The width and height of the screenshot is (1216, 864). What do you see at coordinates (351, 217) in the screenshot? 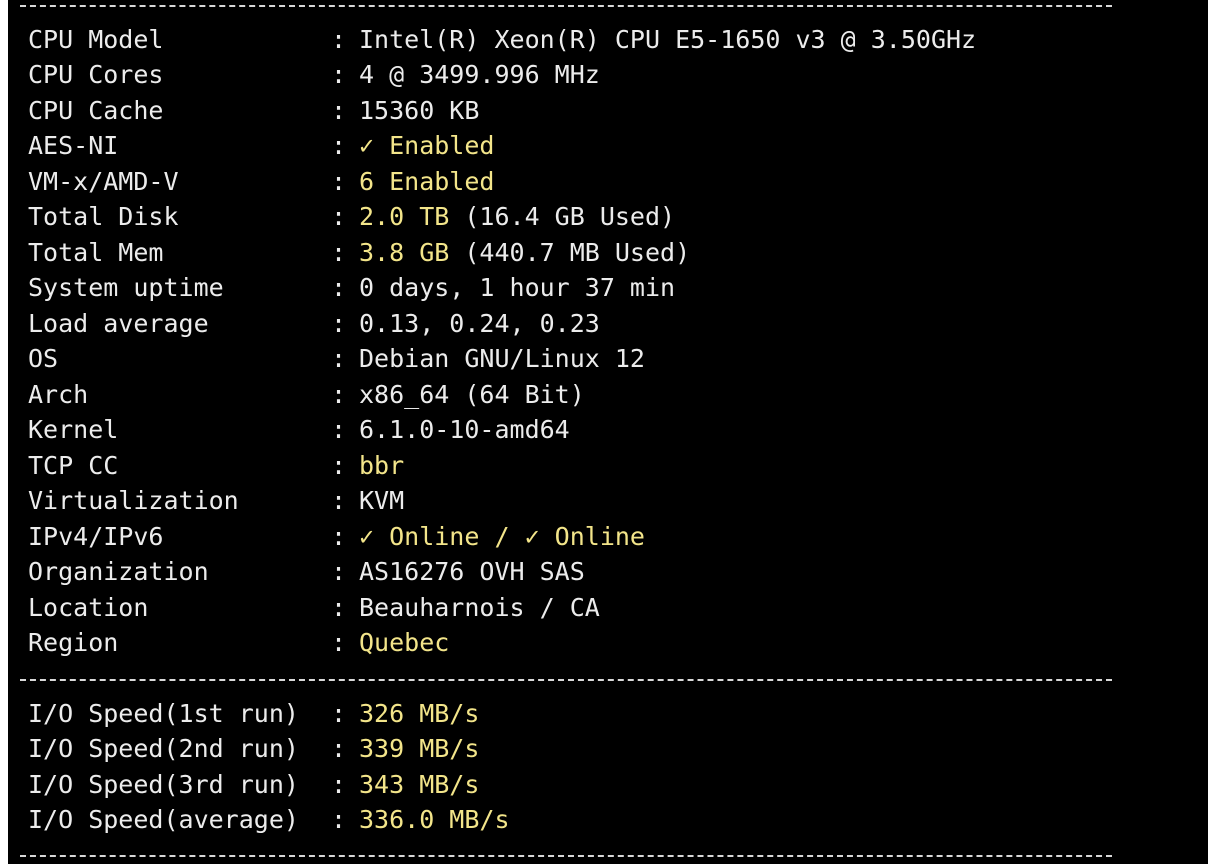
I see `row-total-disk: Total Disk : 2.0 TB (16.4 GB Used)` at bounding box center [351, 217].